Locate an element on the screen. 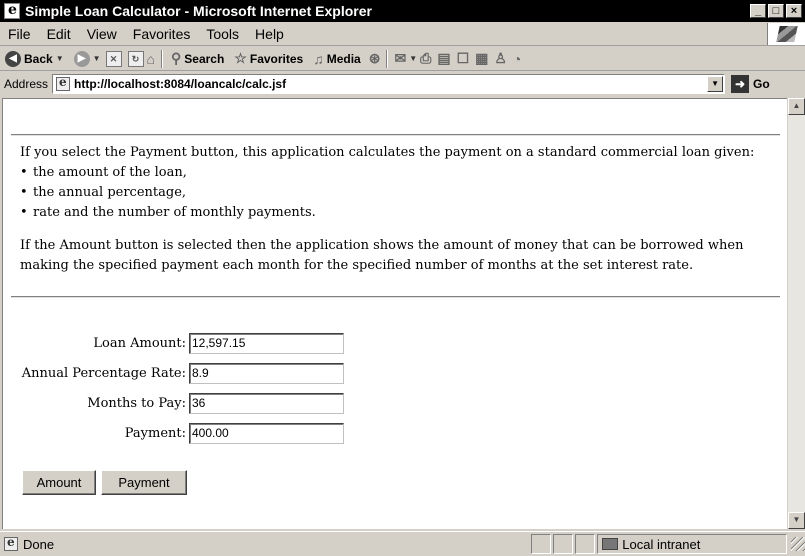 This screenshot has width=805, height=556. windows-logo-icon is located at coordinates (786, 33).